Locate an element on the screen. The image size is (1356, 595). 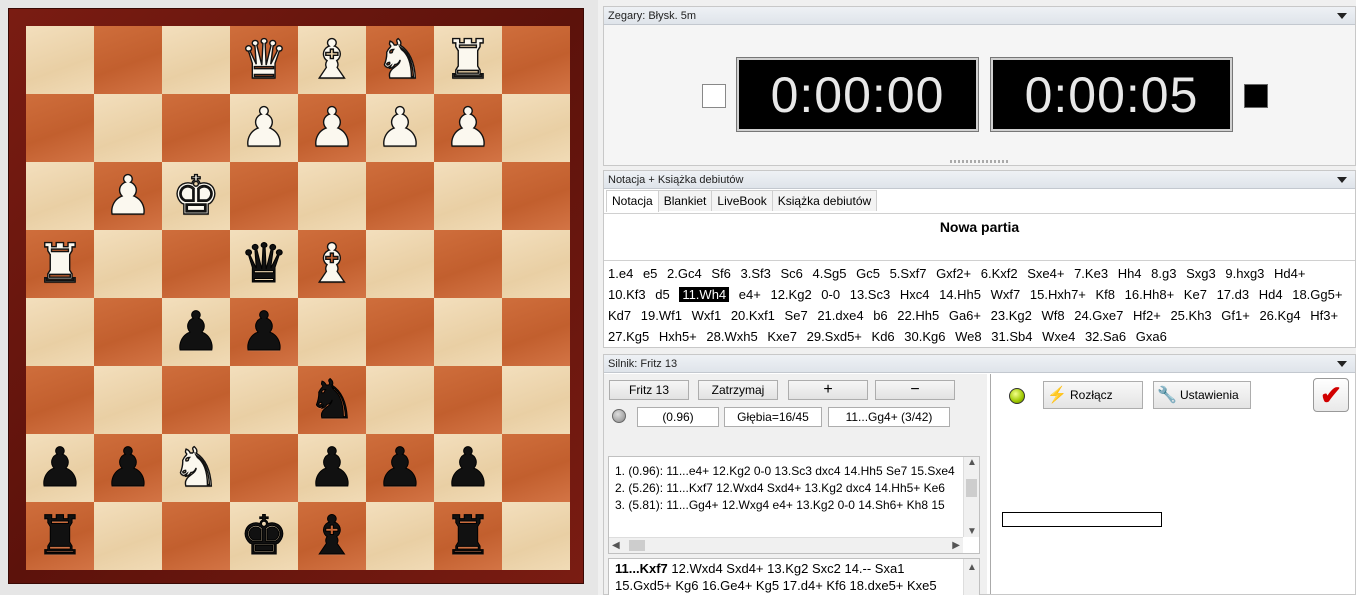
move-token: 22.Hh5 is located at coordinates (918, 315).